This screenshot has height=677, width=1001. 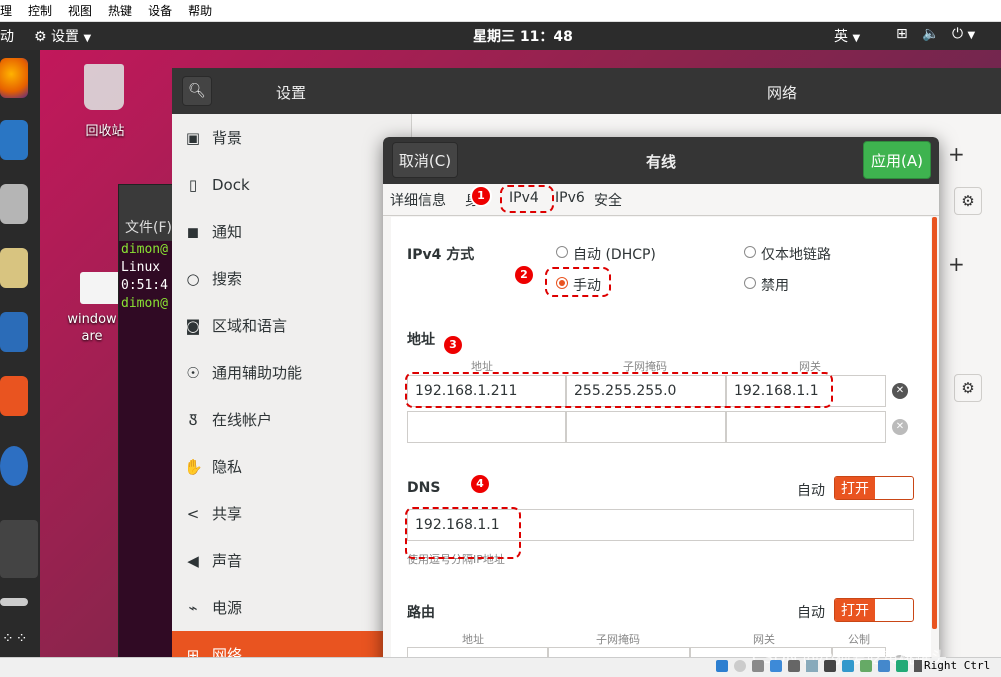 I want to click on netmask-input-empty, so click(x=646, y=427).